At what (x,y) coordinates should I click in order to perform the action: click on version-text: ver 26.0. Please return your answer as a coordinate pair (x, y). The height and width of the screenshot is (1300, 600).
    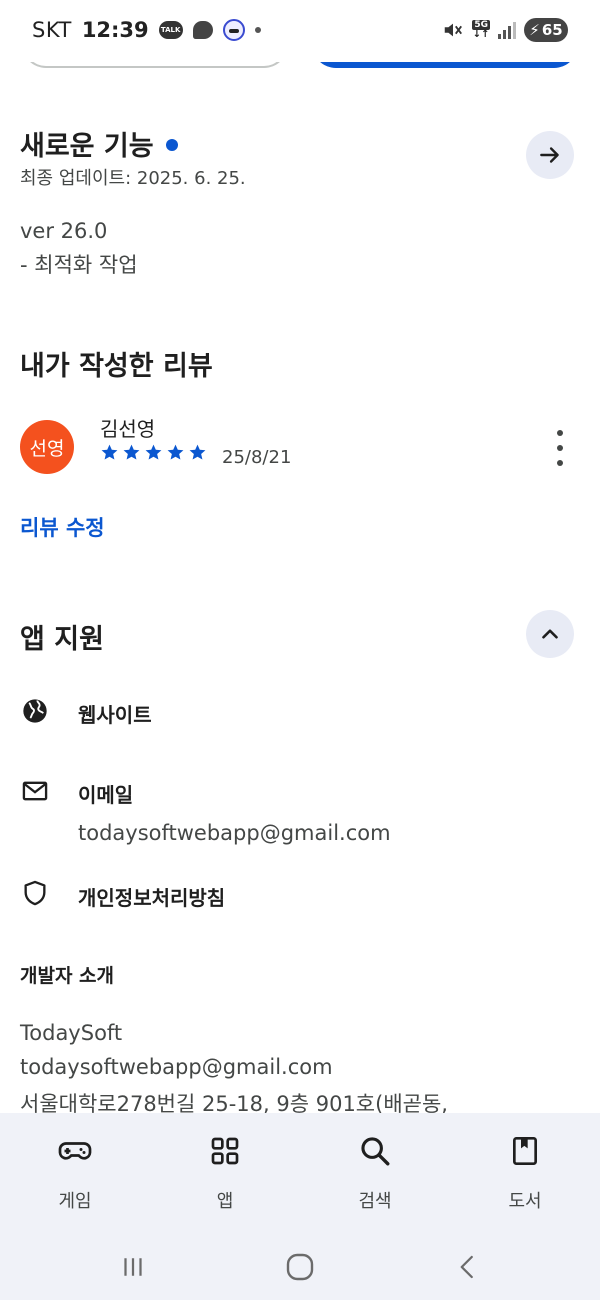
    Looking at the image, I should click on (64, 231).